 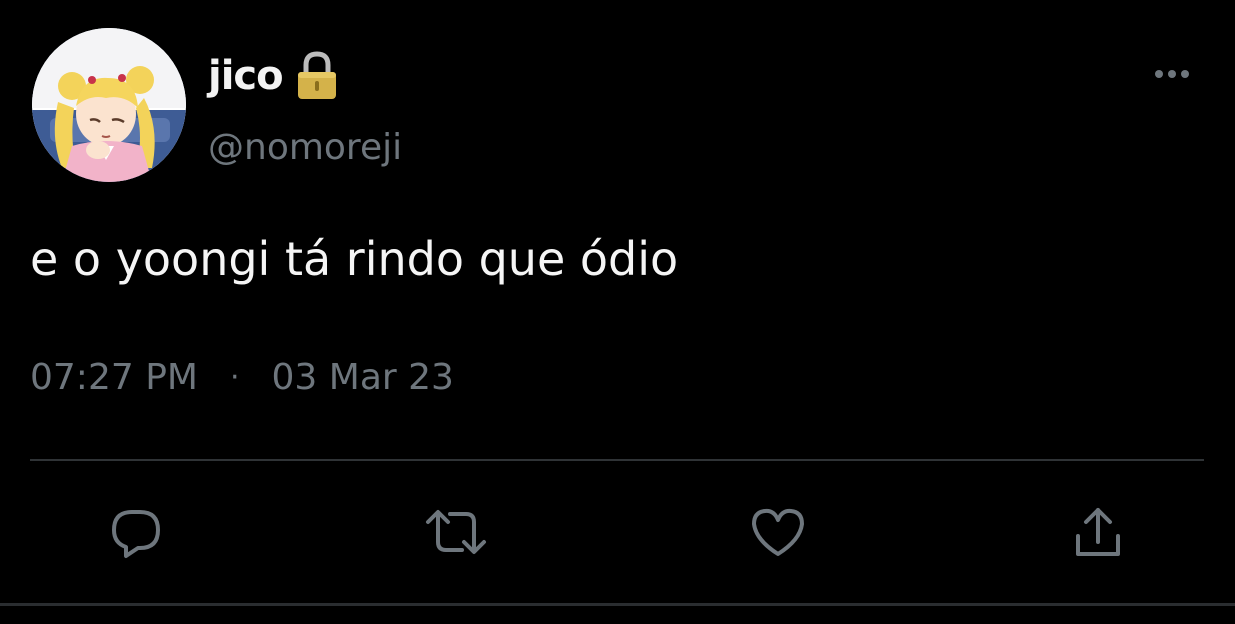 What do you see at coordinates (246, 76) in the screenshot?
I see `display-name-text: jico` at bounding box center [246, 76].